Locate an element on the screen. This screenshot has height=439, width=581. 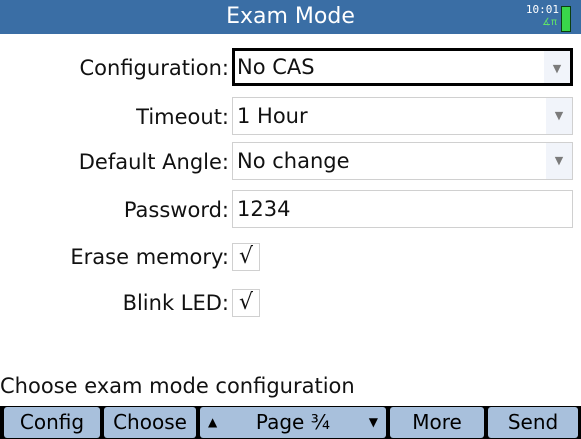
blink-led-checkbox: √ is located at coordinates (246, 303).